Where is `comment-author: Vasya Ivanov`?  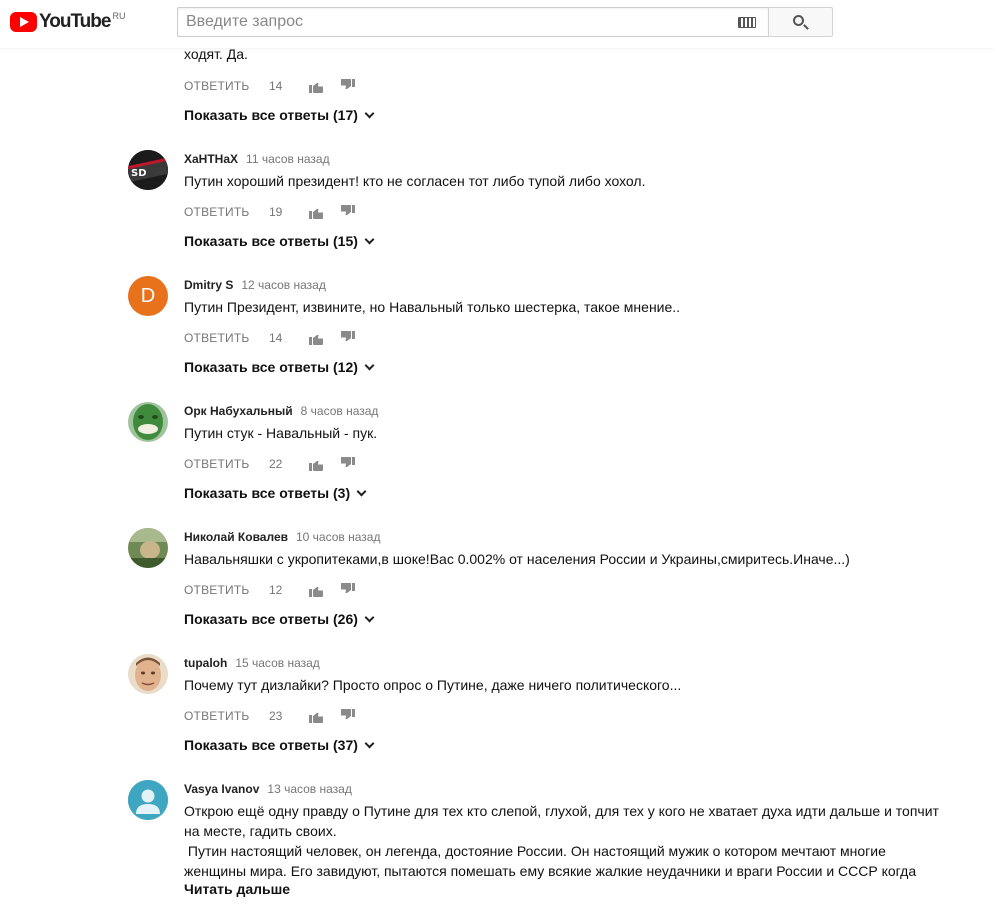 comment-author: Vasya Ivanov is located at coordinates (221, 789).